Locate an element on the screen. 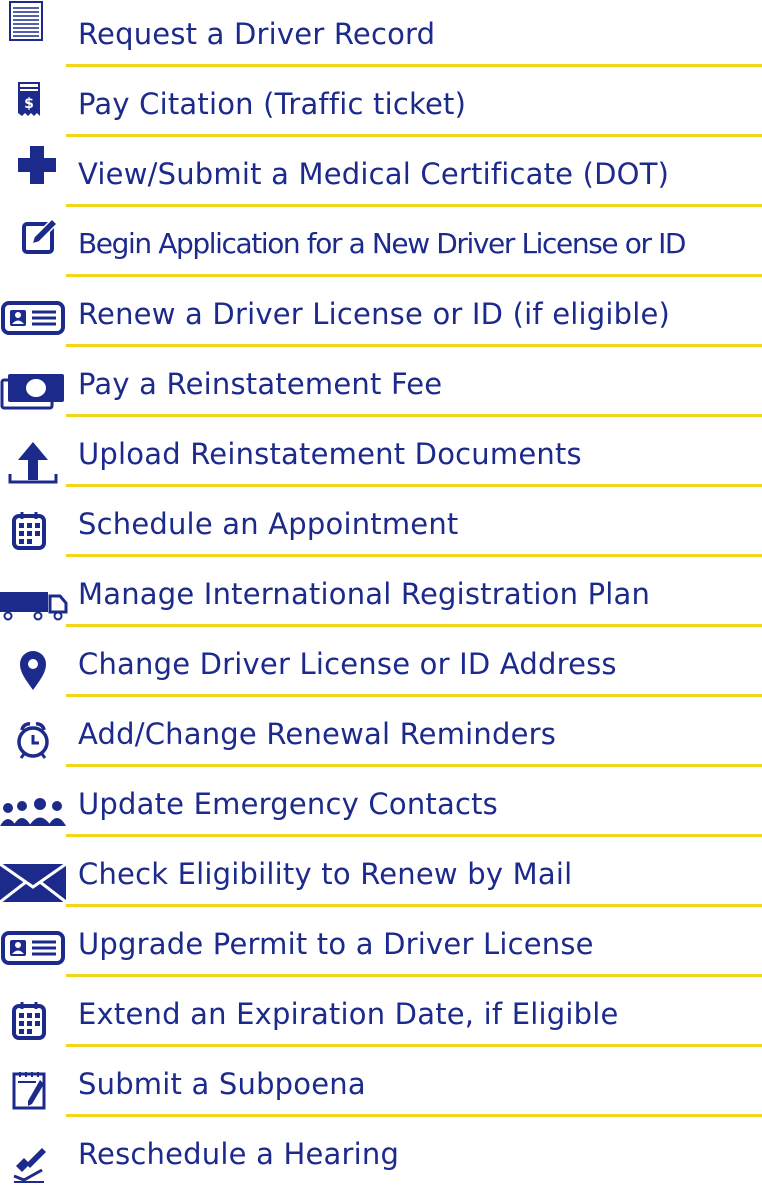 The height and width of the screenshot is (1201, 762). list-item-label: Reschedule a Hearing is located at coordinates (239, 1154).